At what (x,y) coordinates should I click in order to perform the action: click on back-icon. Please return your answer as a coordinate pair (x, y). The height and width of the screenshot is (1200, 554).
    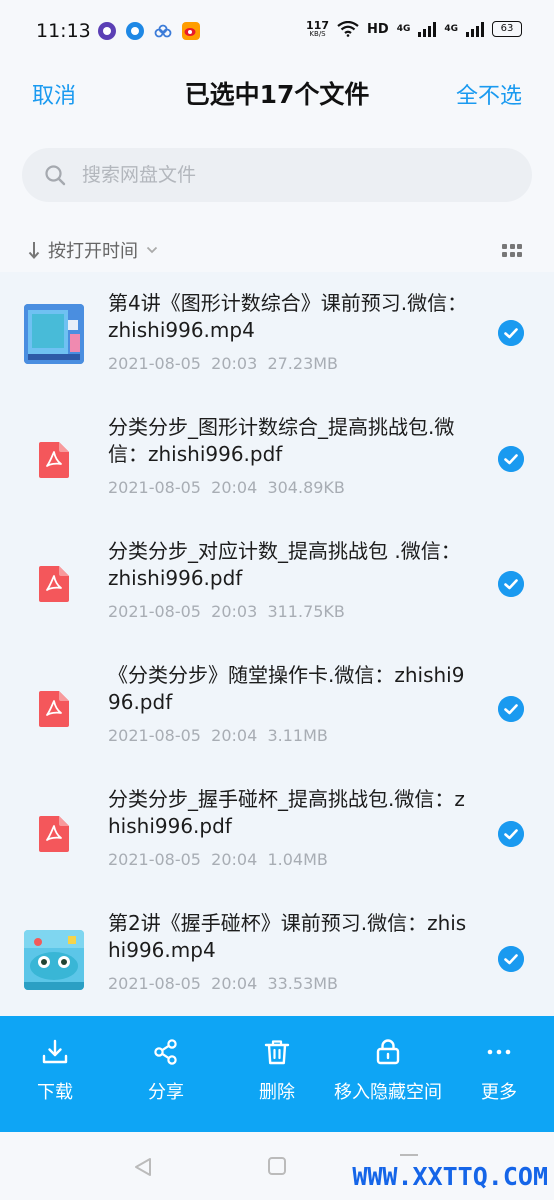
    Looking at the image, I should click on (143, 1167).